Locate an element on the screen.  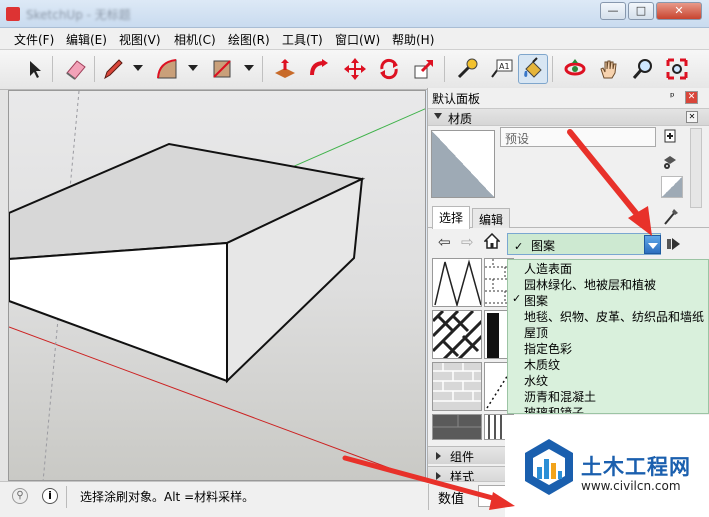
materials-close-icon: ✕ is located at coordinates (692, 117).